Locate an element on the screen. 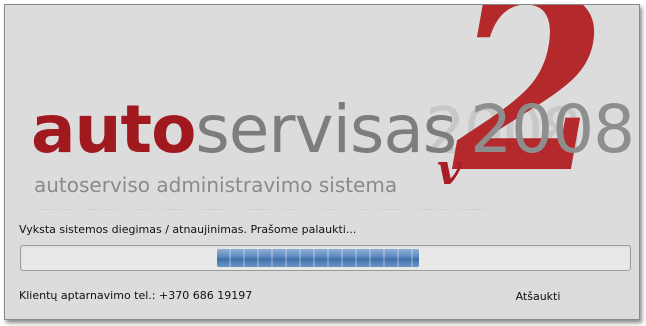  progress-marquee-fill is located at coordinates (318, 258).